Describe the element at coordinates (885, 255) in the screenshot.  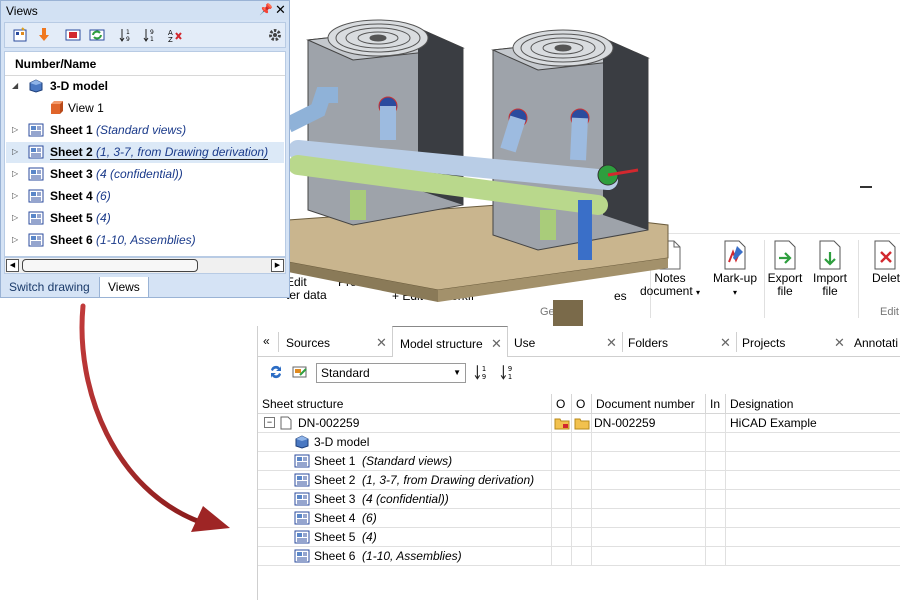
I see `delete-icon` at that location.